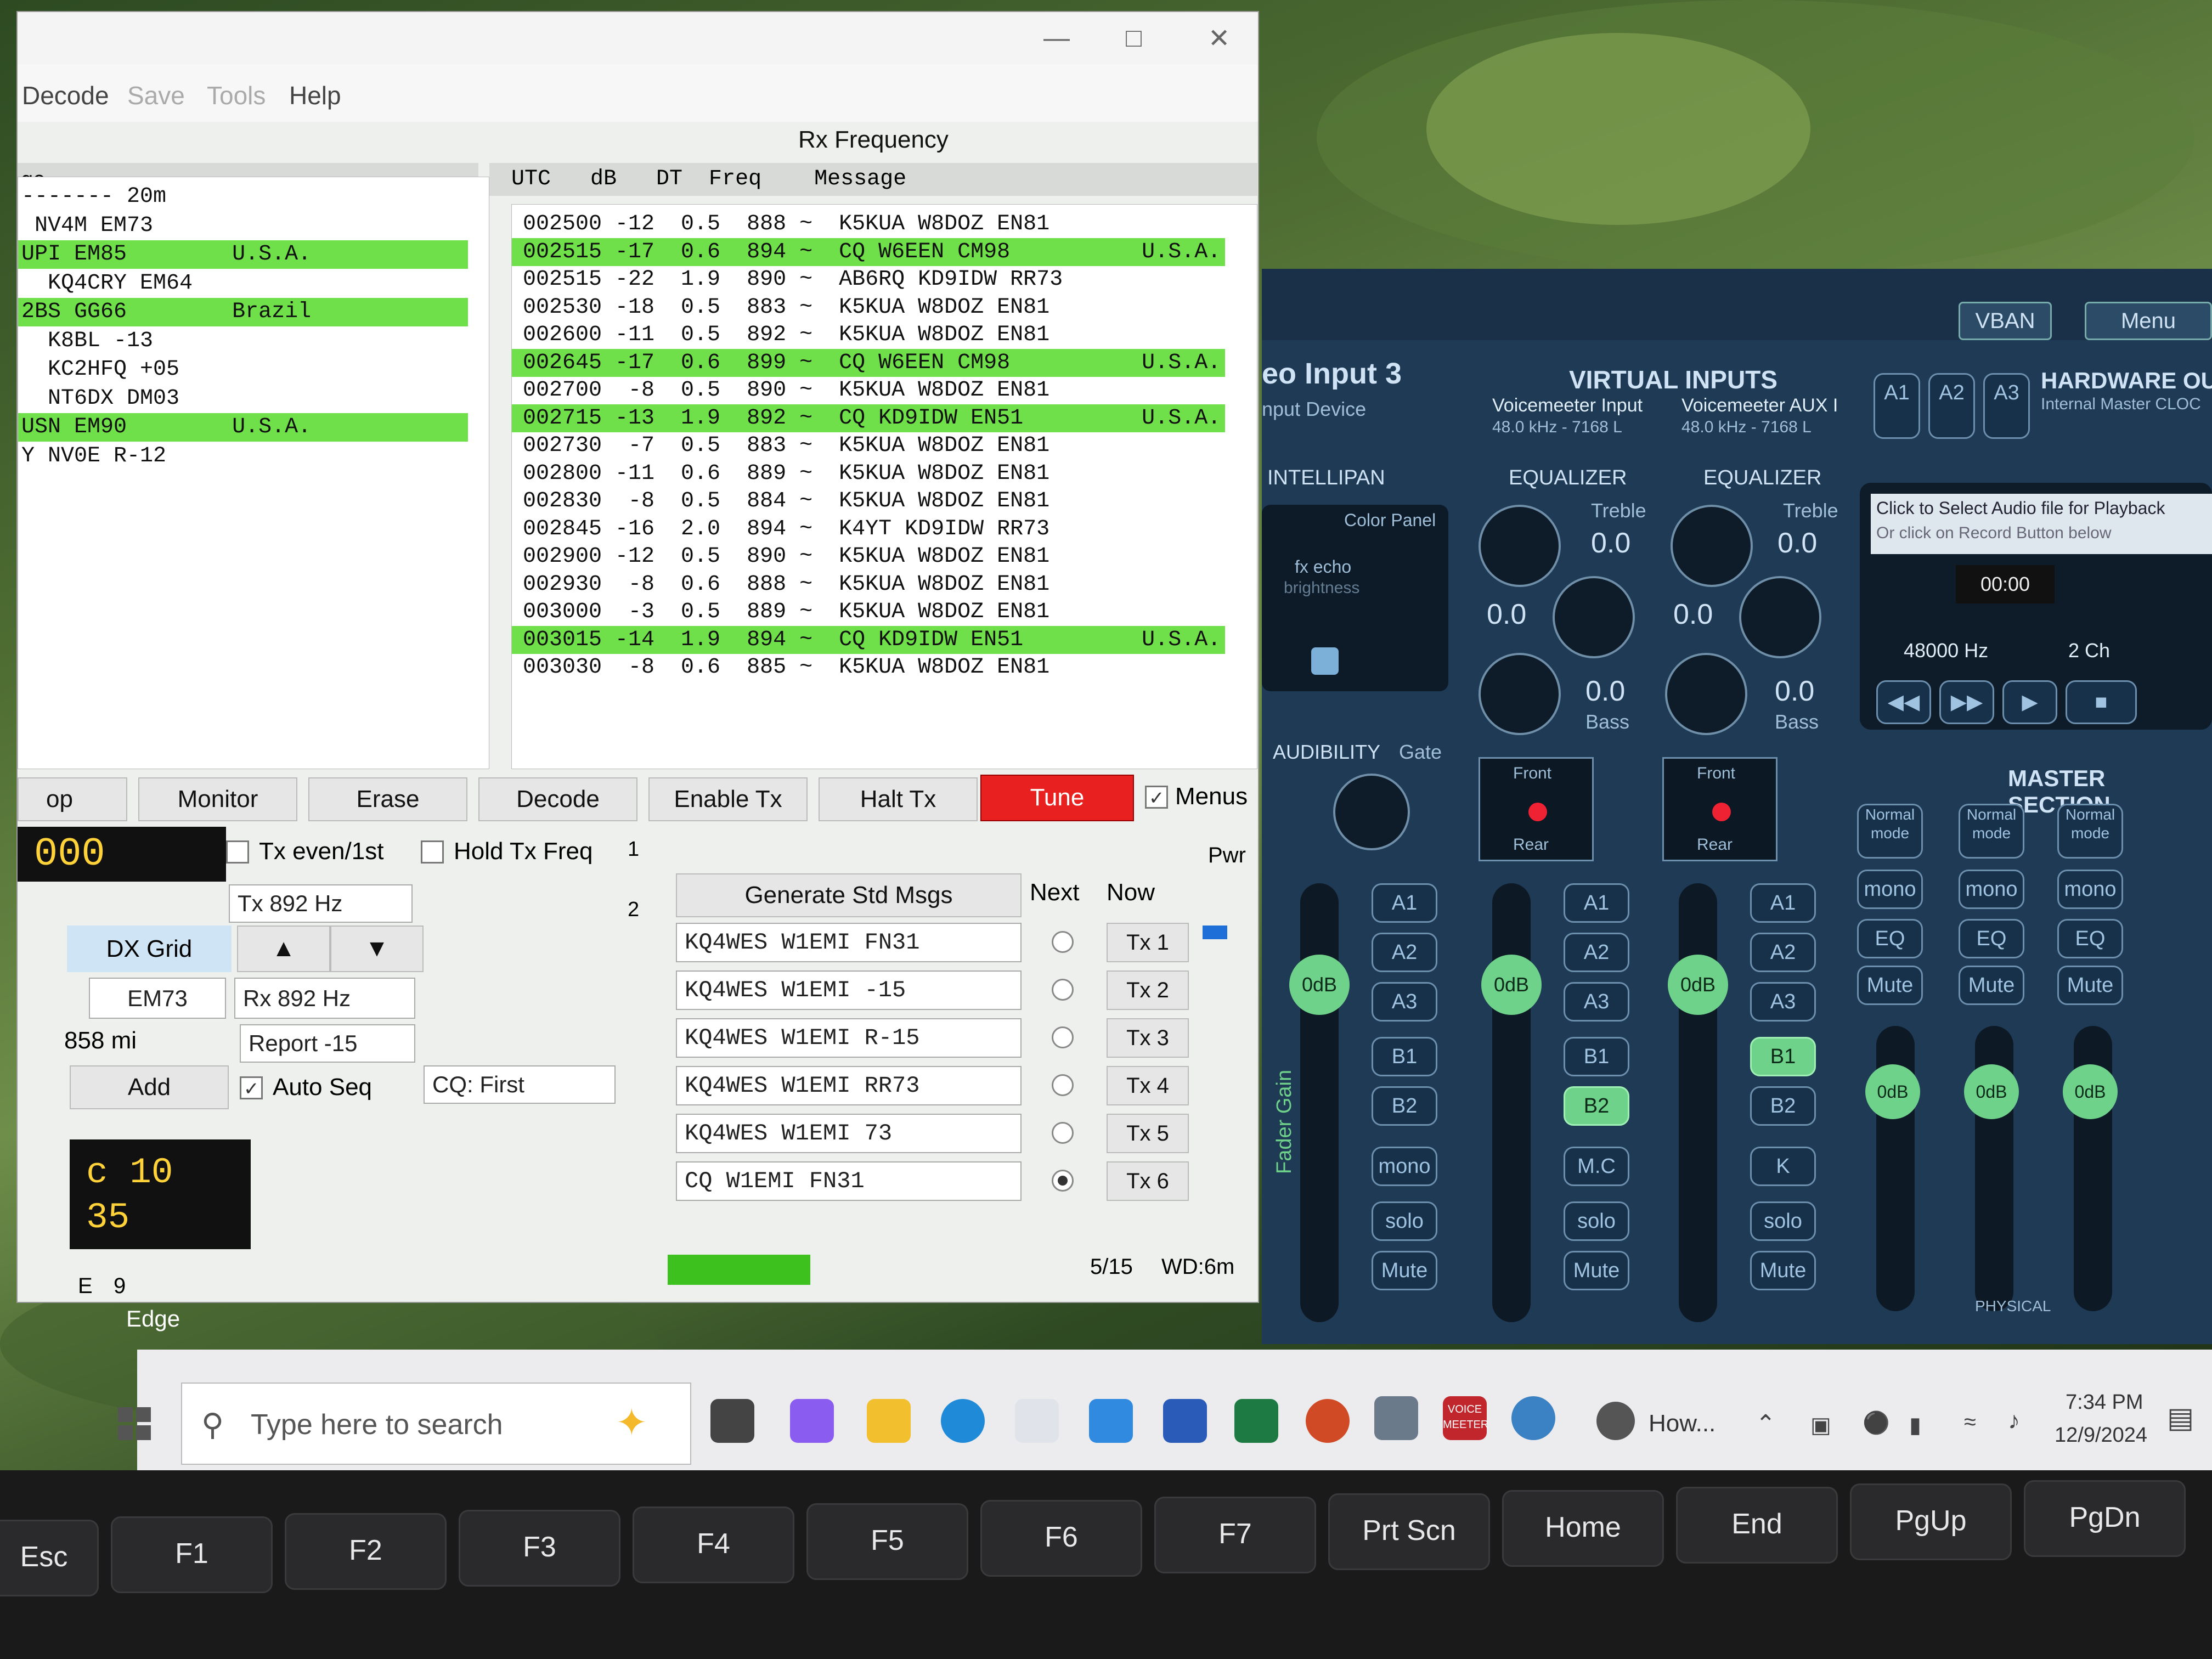  I want to click on key-pgdn: PgDn, so click(2105, 1518).